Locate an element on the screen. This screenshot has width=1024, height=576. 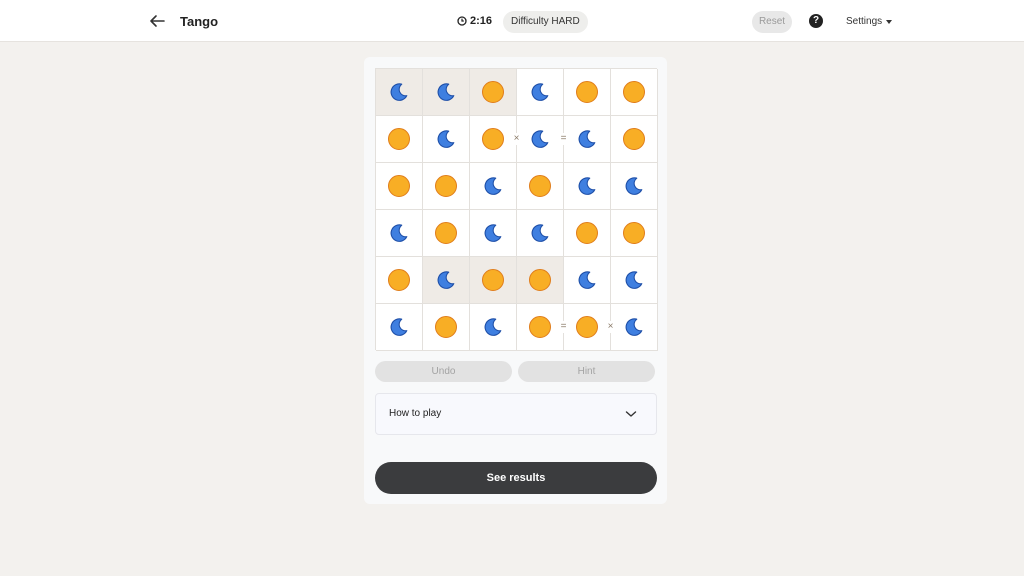
undo-button: Undo is located at coordinates (443, 371).